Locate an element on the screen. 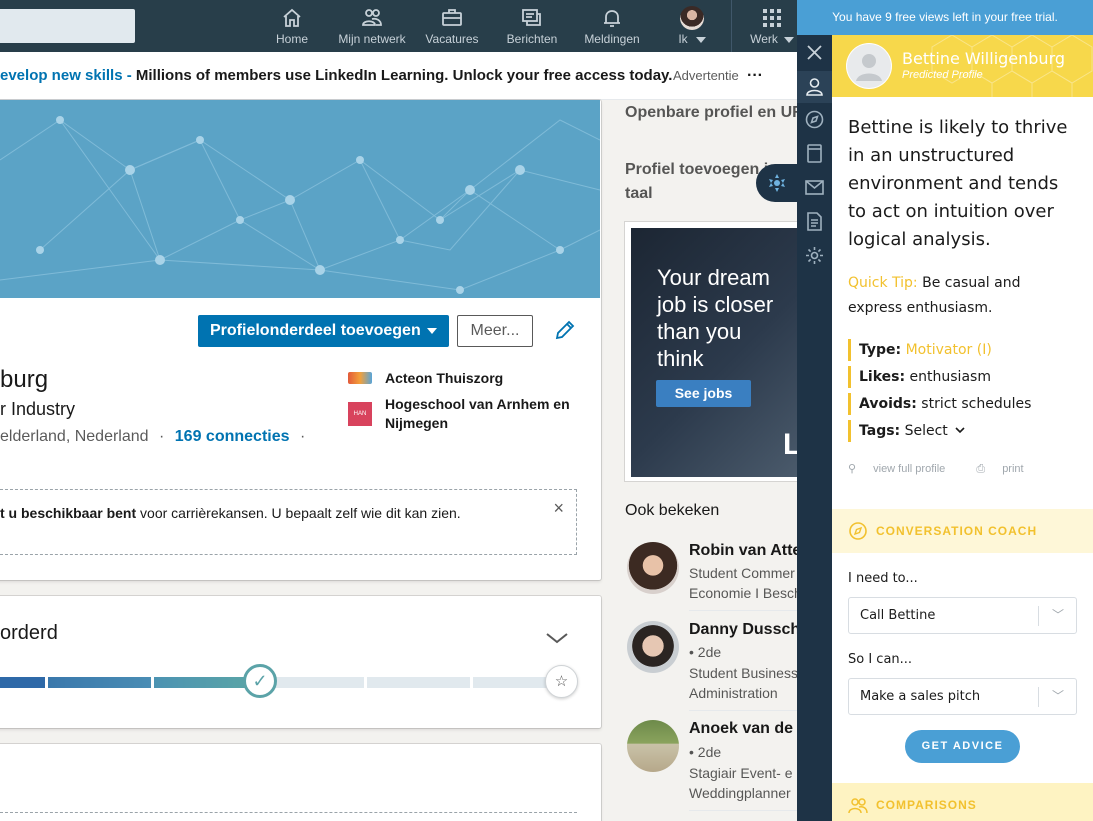 Image resolution: width=1093 pixels, height=821 pixels. person-name: Robin van Atte is located at coordinates (745, 550).